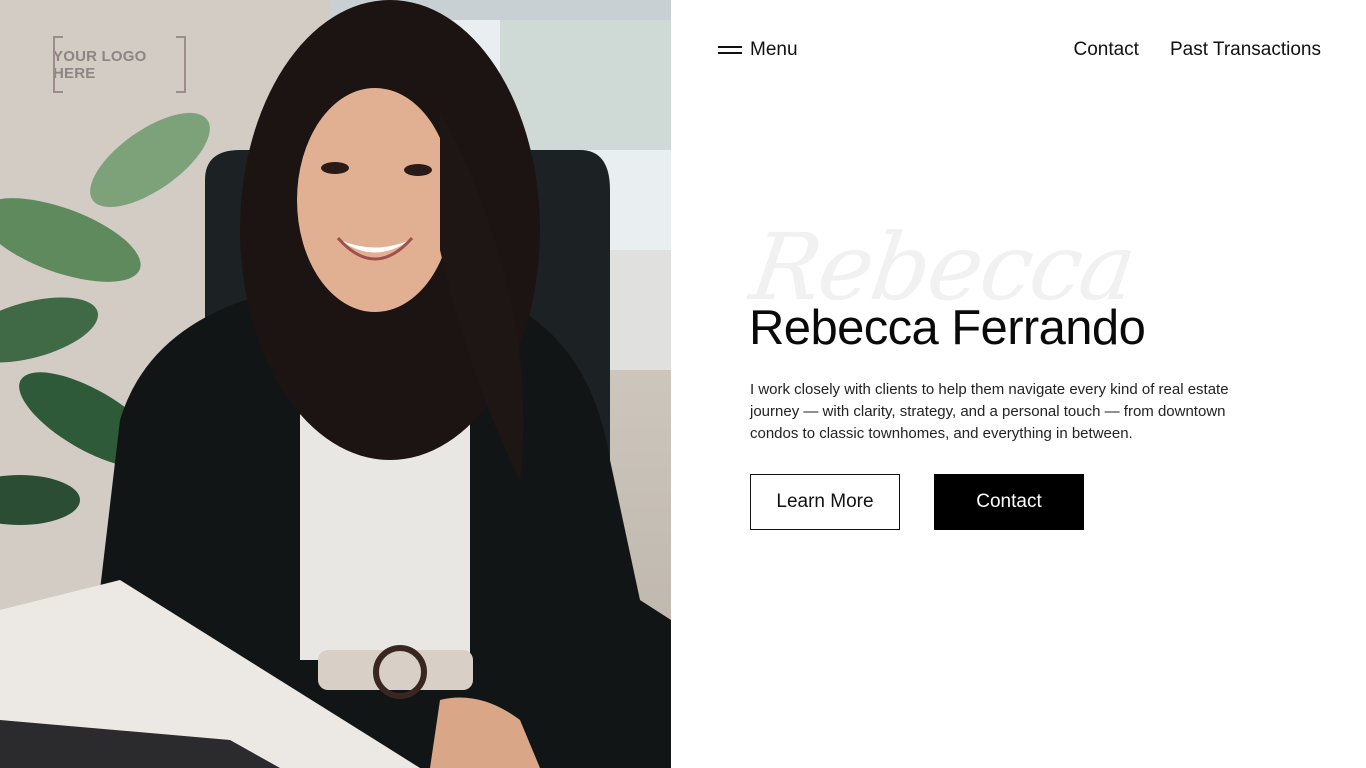  What do you see at coordinates (947, 328) in the screenshot?
I see `page-title: Rebecca Ferrando` at bounding box center [947, 328].